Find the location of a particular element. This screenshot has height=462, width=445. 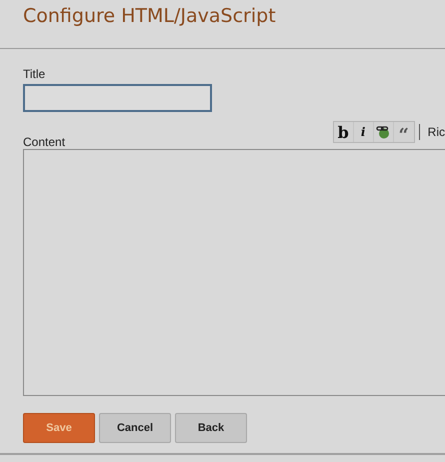

quote-button: “ is located at coordinates (404, 132).